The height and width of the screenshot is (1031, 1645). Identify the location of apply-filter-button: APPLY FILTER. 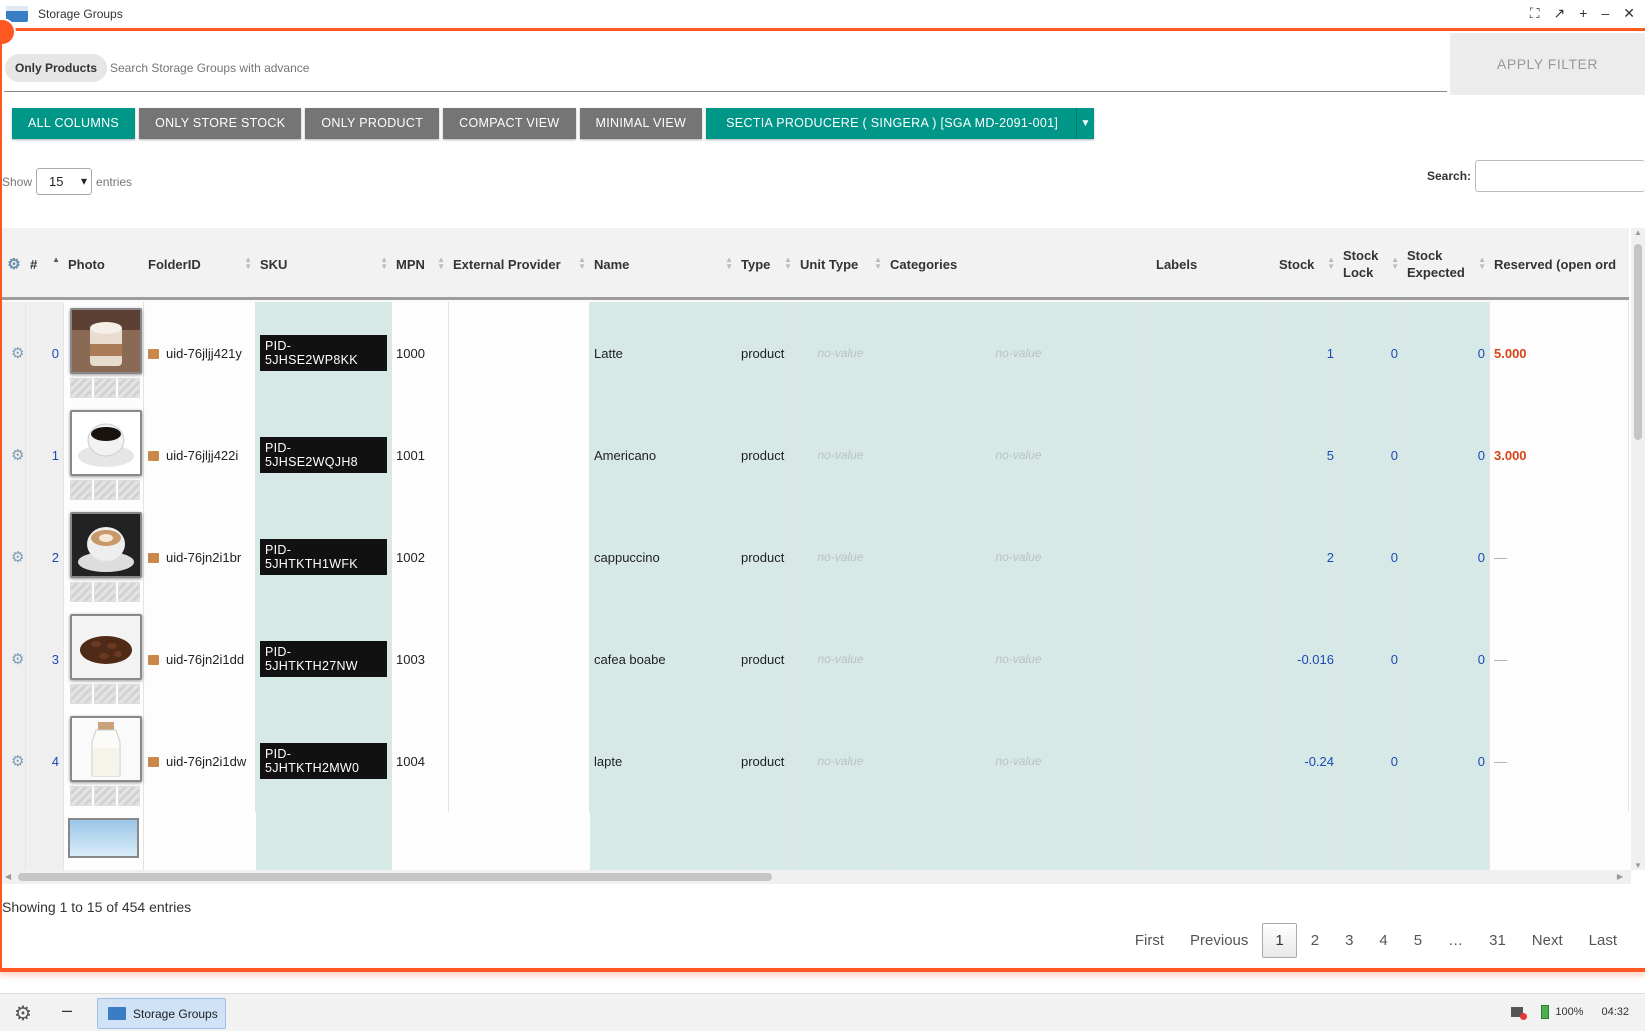
(1547, 64).